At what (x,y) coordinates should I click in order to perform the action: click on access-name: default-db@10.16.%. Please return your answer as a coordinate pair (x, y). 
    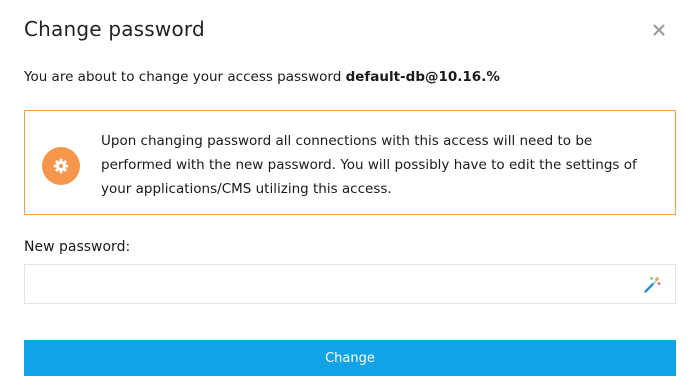
    Looking at the image, I should click on (422, 77).